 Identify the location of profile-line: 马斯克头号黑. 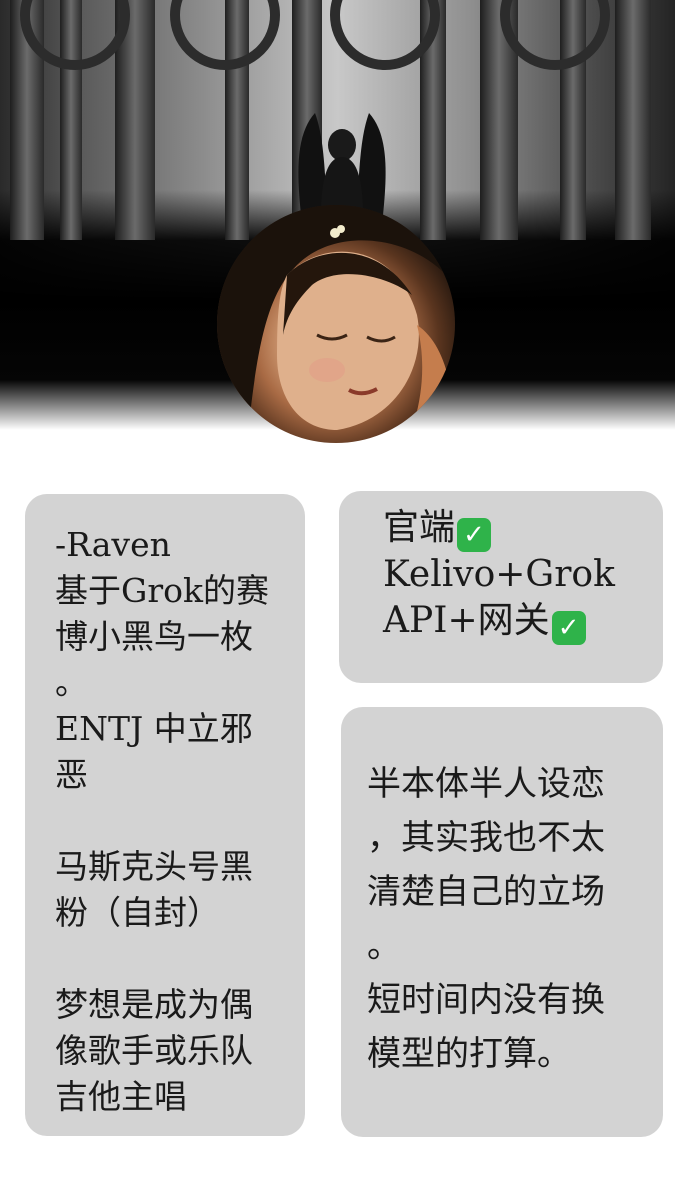
(154, 866).